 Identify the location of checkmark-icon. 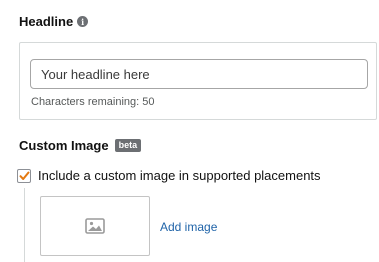
(24, 175).